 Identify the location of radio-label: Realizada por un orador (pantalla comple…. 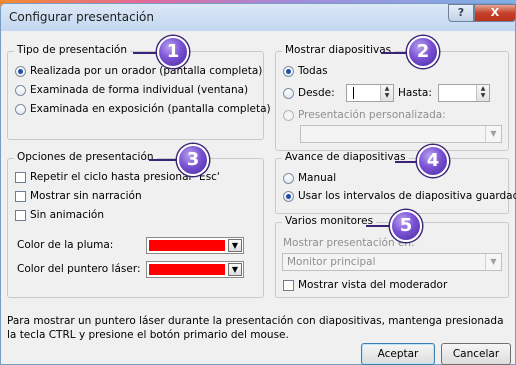
(146, 71).